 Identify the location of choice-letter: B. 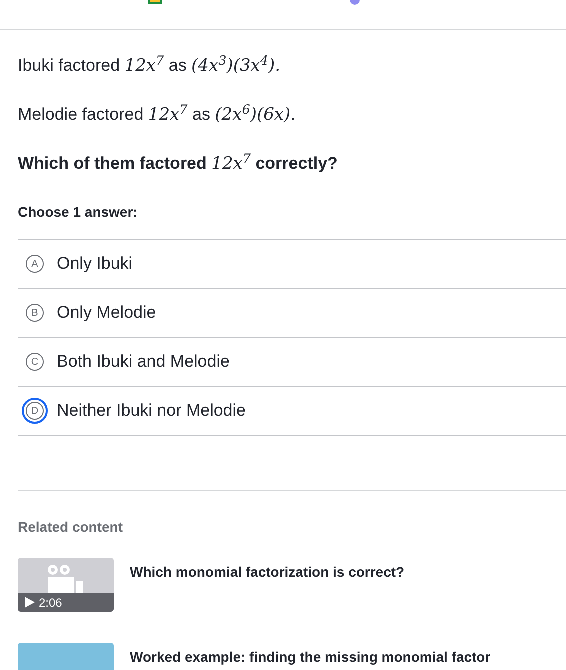
(35, 313).